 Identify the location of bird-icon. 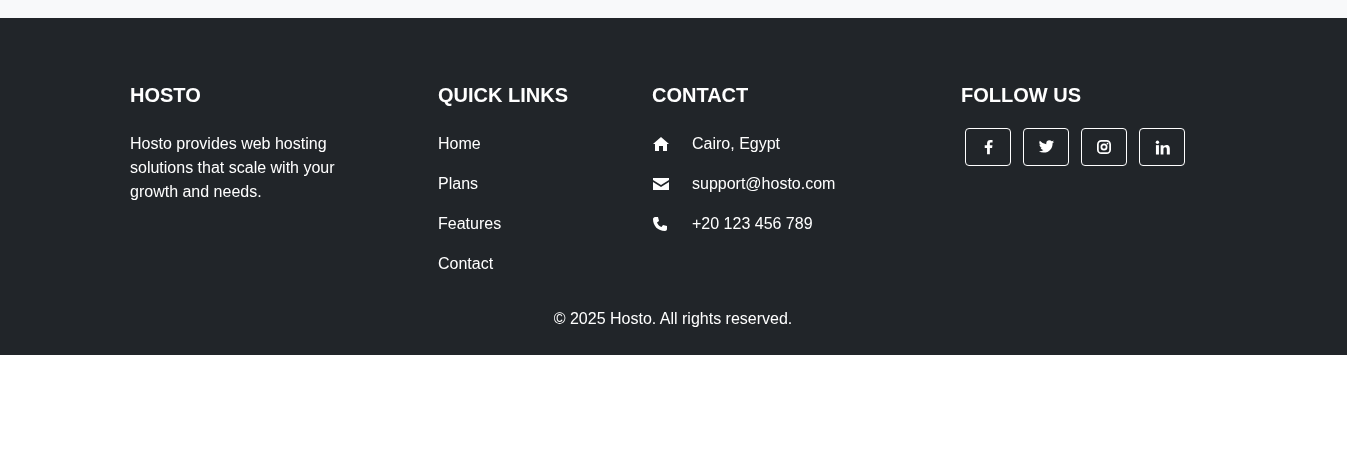
(1046, 147).